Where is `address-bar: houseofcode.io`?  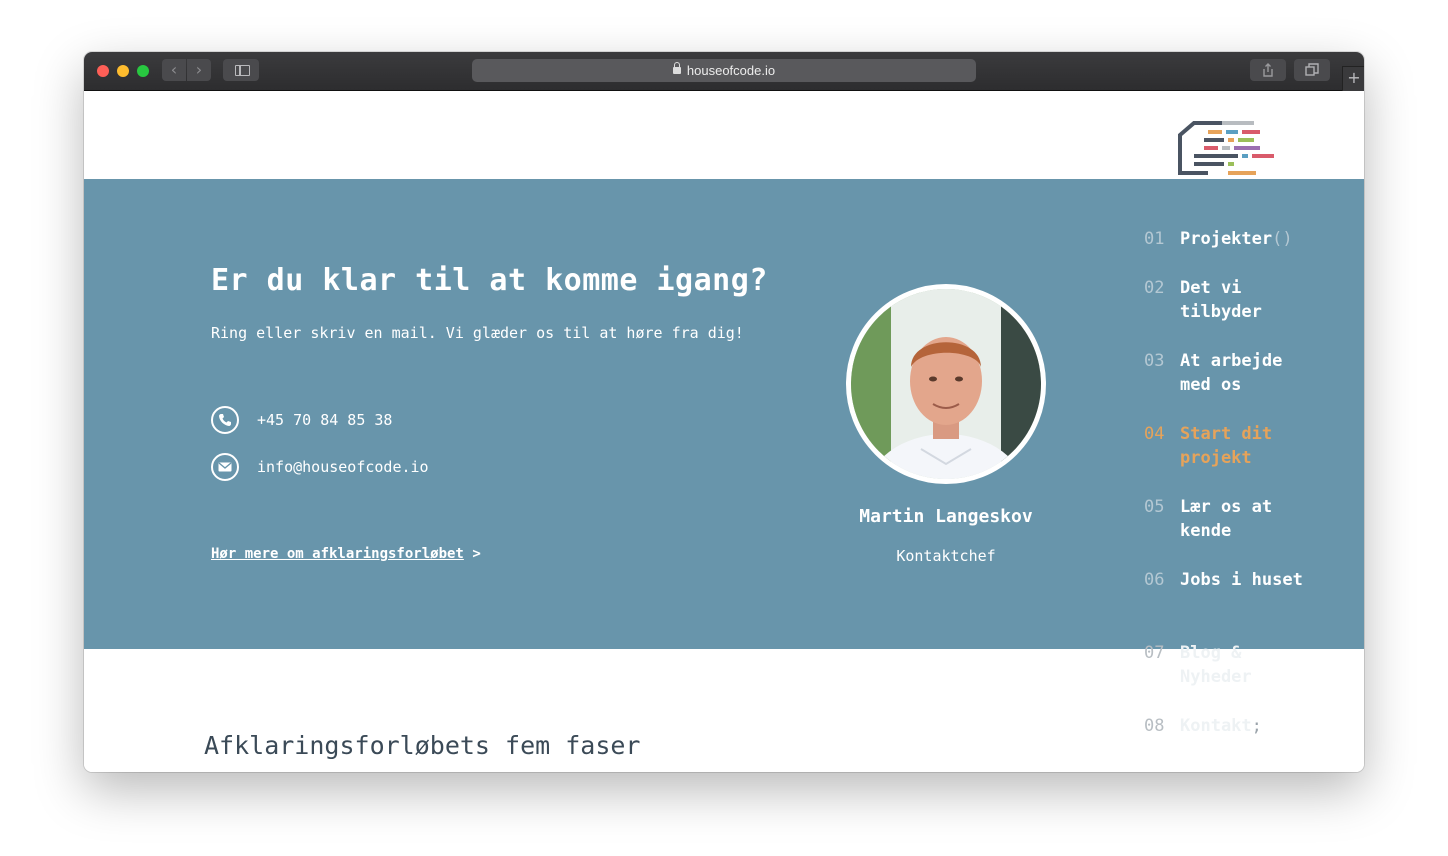
address-bar: houseofcode.io is located at coordinates (724, 70).